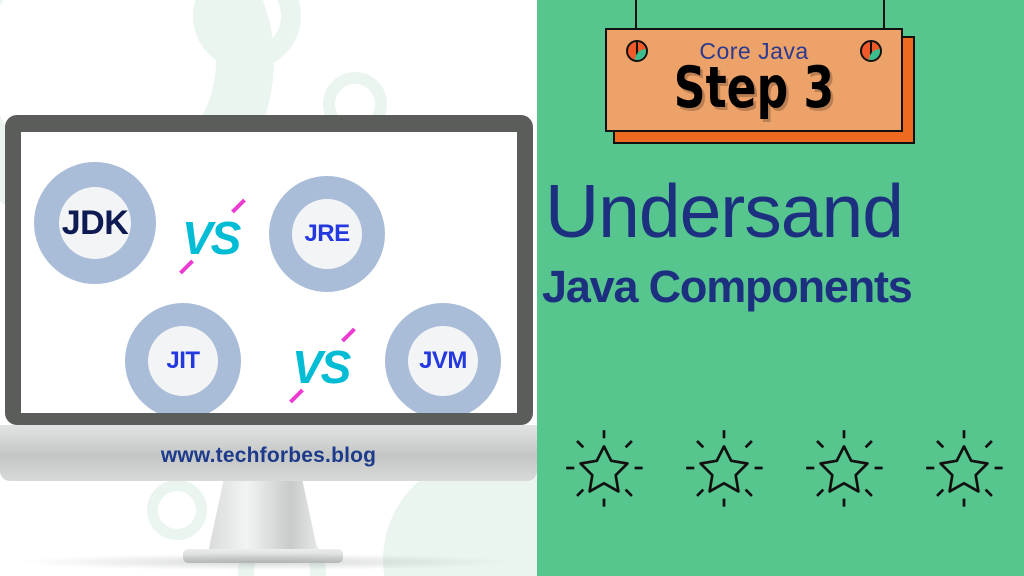 The height and width of the screenshot is (576, 1024). Describe the element at coordinates (263, 517) in the screenshot. I see `monitor-stand-neck` at that location.